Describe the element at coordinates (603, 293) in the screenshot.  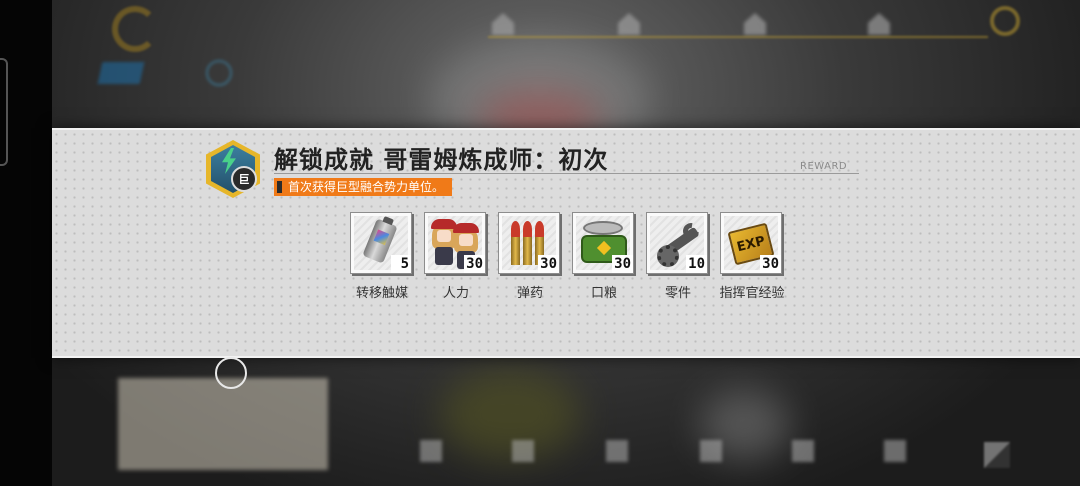
I see `reward-name: 口粮` at that location.